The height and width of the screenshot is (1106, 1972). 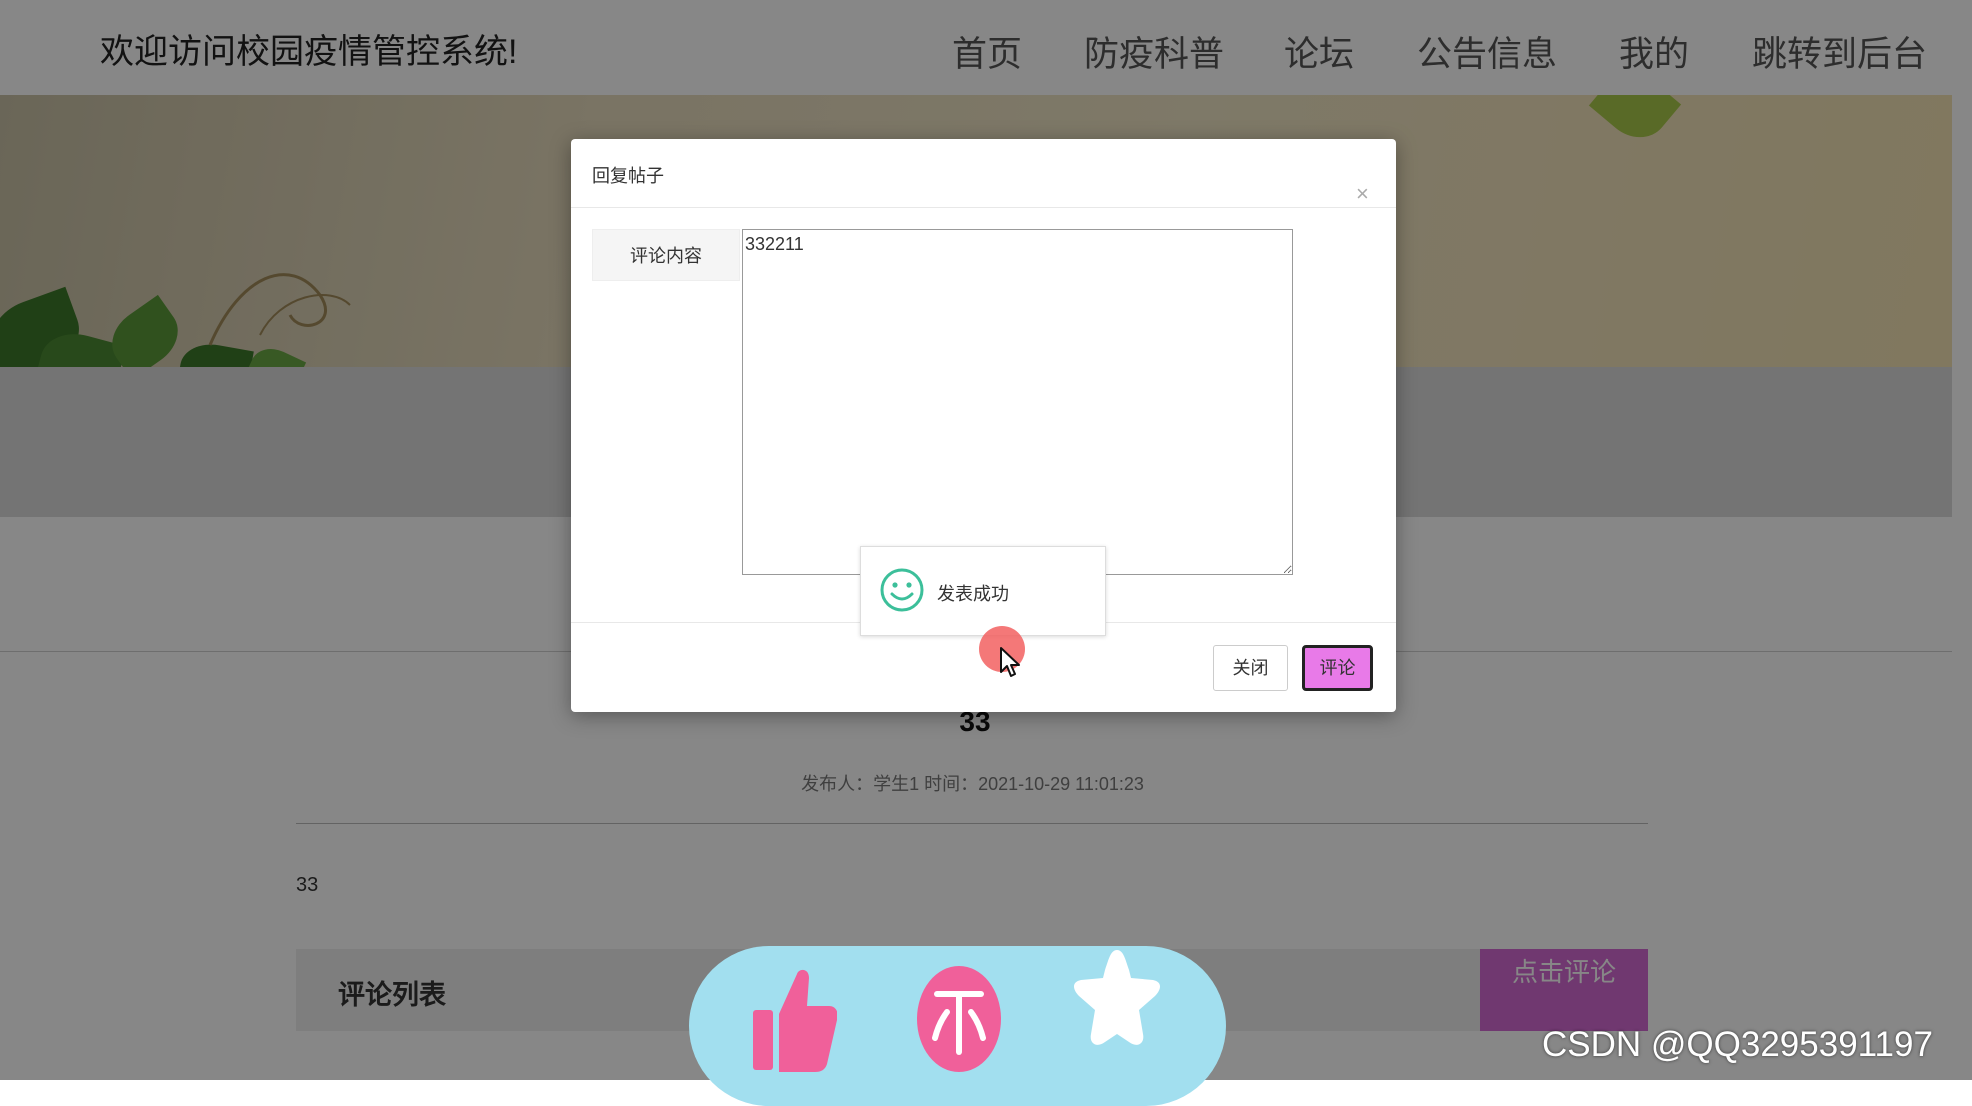 What do you see at coordinates (973, 594) in the screenshot?
I see `toast-message: 发表成功` at bounding box center [973, 594].